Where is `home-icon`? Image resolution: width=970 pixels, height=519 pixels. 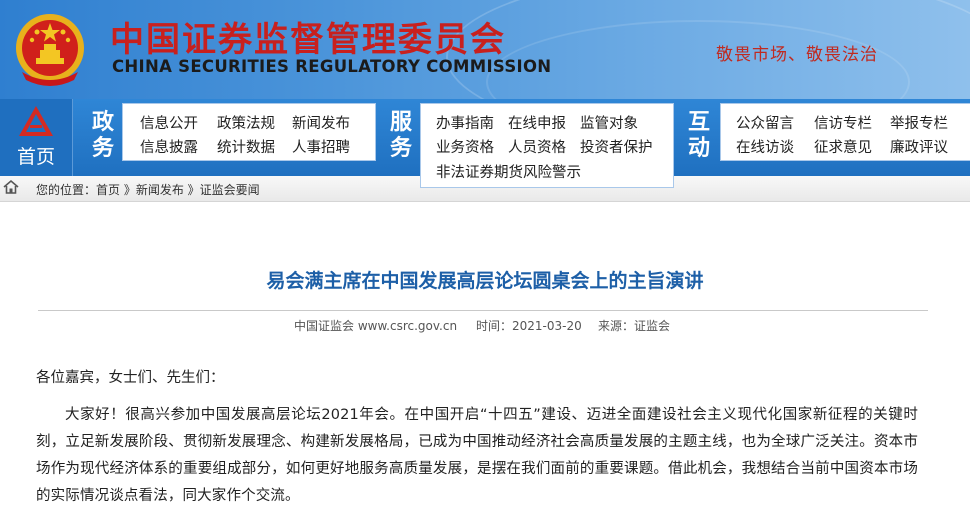
home-icon is located at coordinates (11, 187).